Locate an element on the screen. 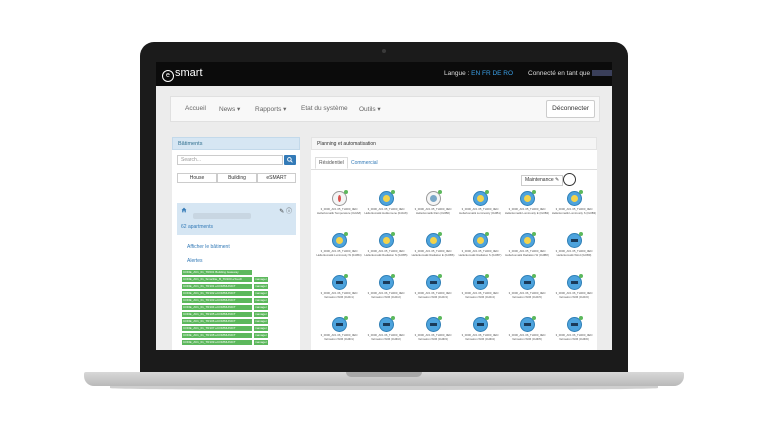  device-tag: CODE_AV1_01_TR101 eCOMMUNICT is located at coordinates (217, 286).